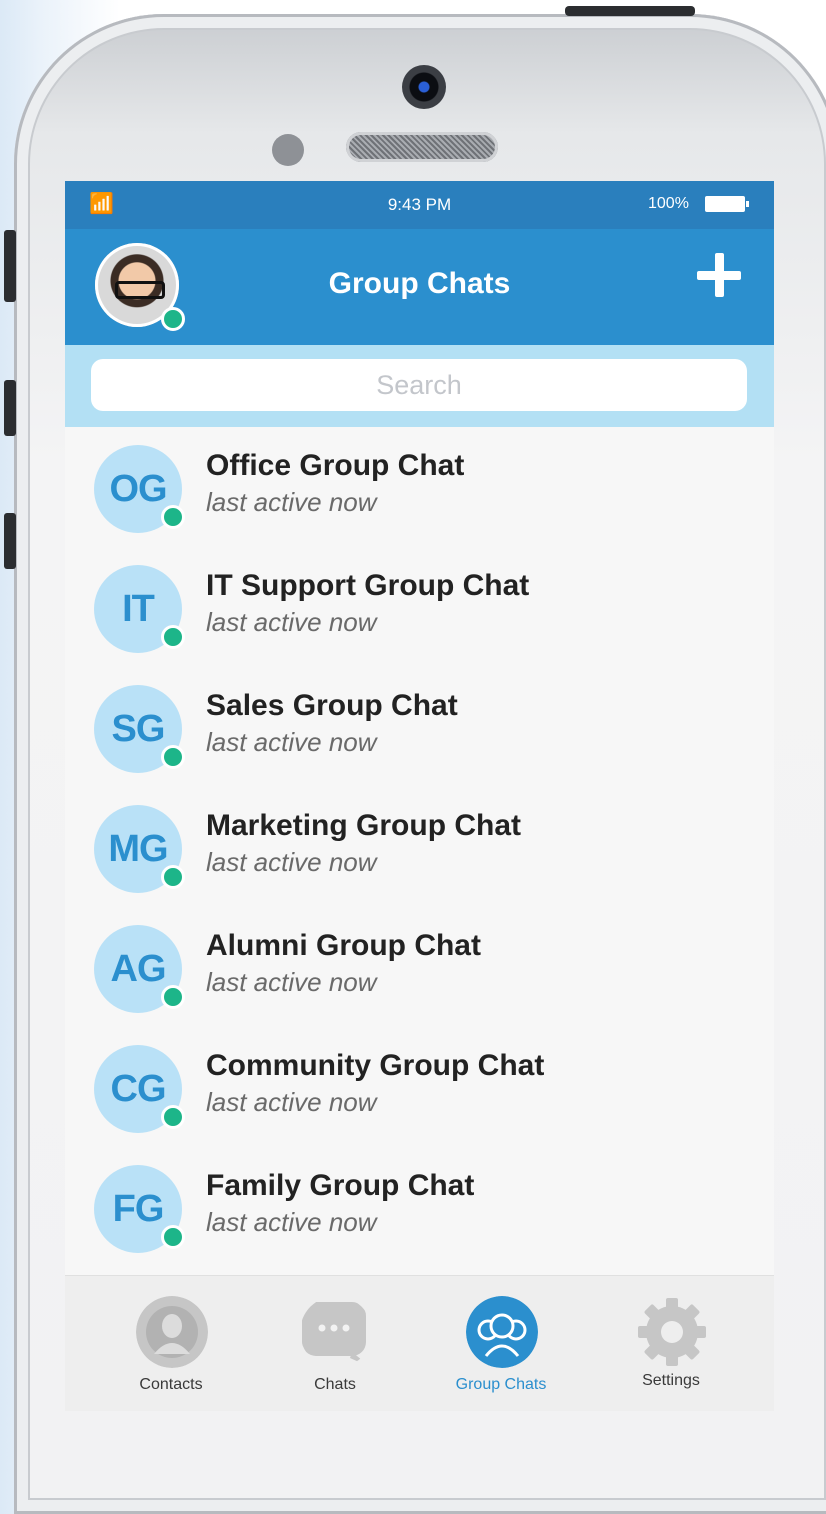 Image resolution: width=826 pixels, height=1514 pixels. Describe the element at coordinates (343, 945) in the screenshot. I see `group-name: Alumni Group Chat` at that location.